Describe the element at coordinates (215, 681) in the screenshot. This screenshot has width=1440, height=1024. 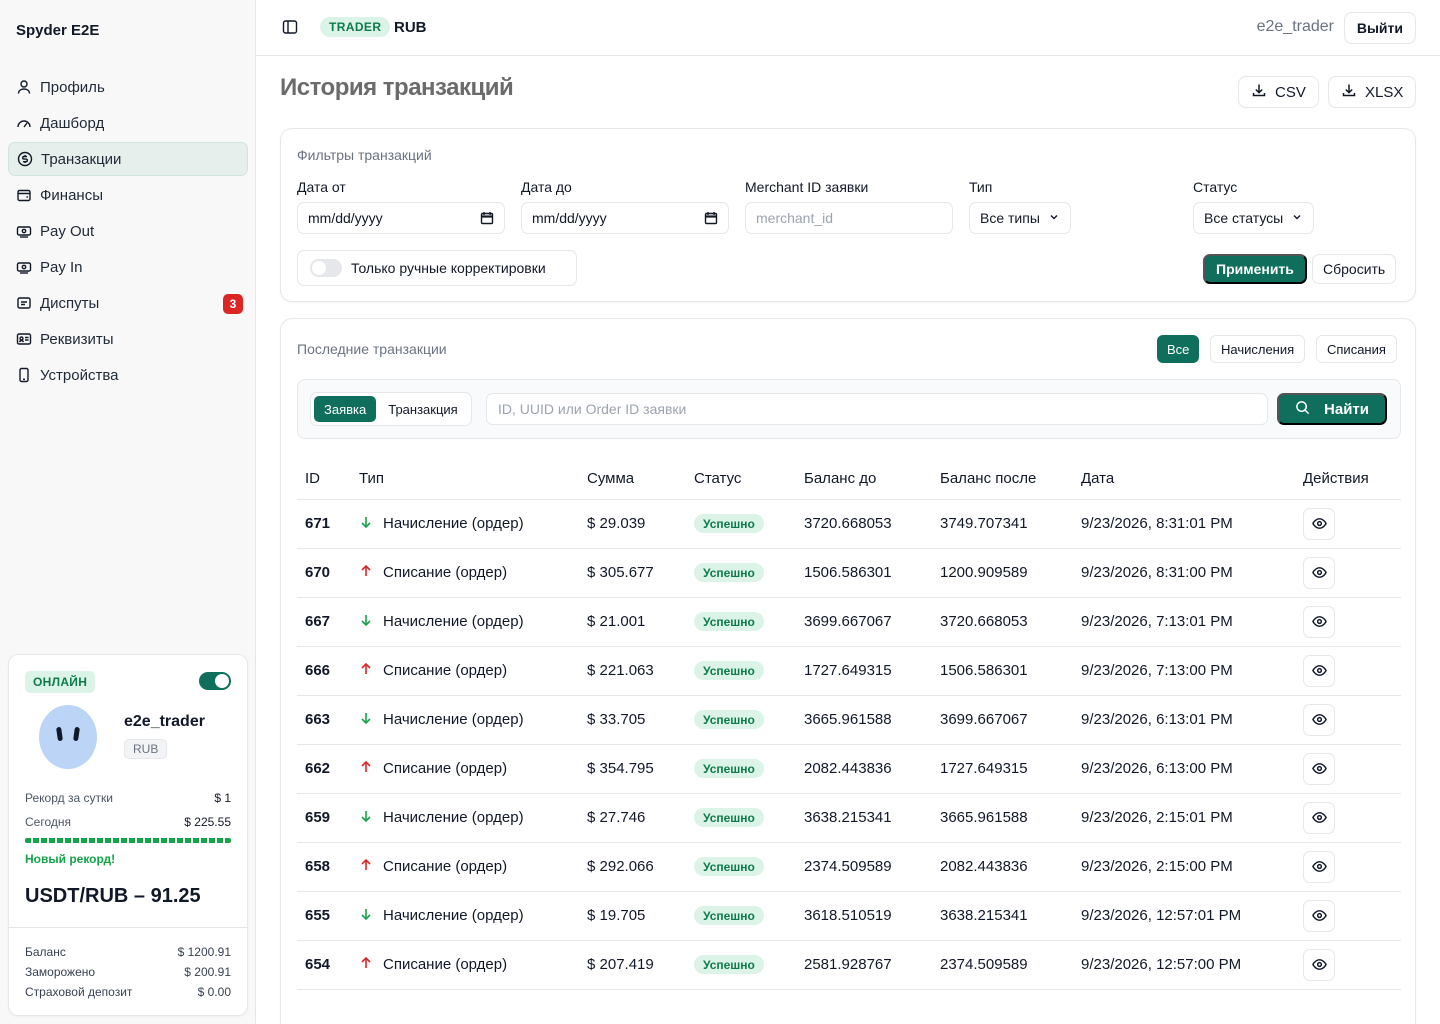
I see `online-toggle` at that location.